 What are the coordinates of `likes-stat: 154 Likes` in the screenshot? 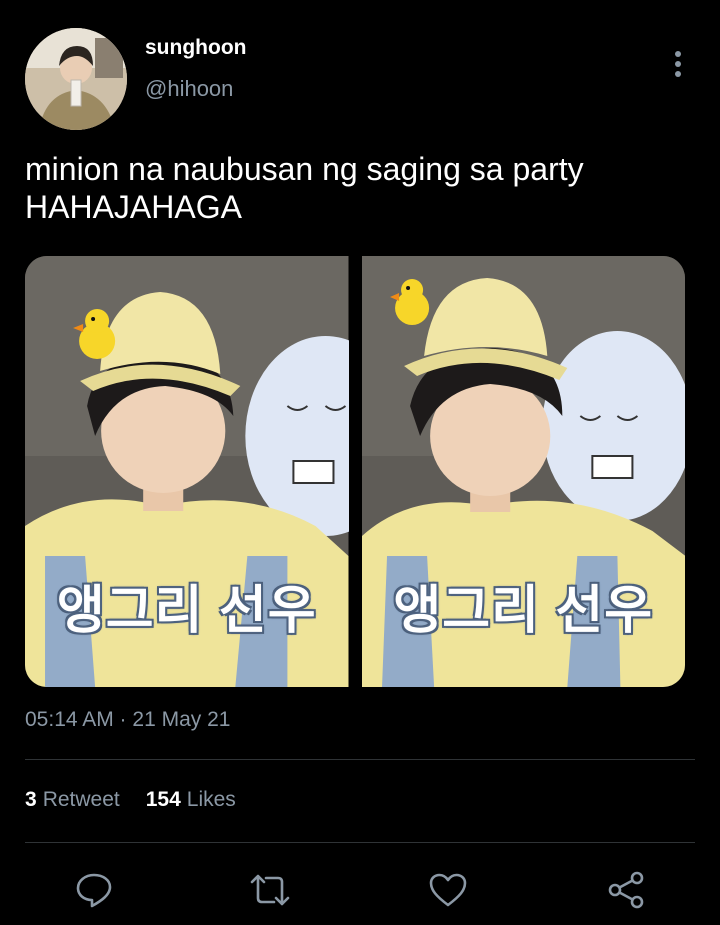 It's located at (191, 800).